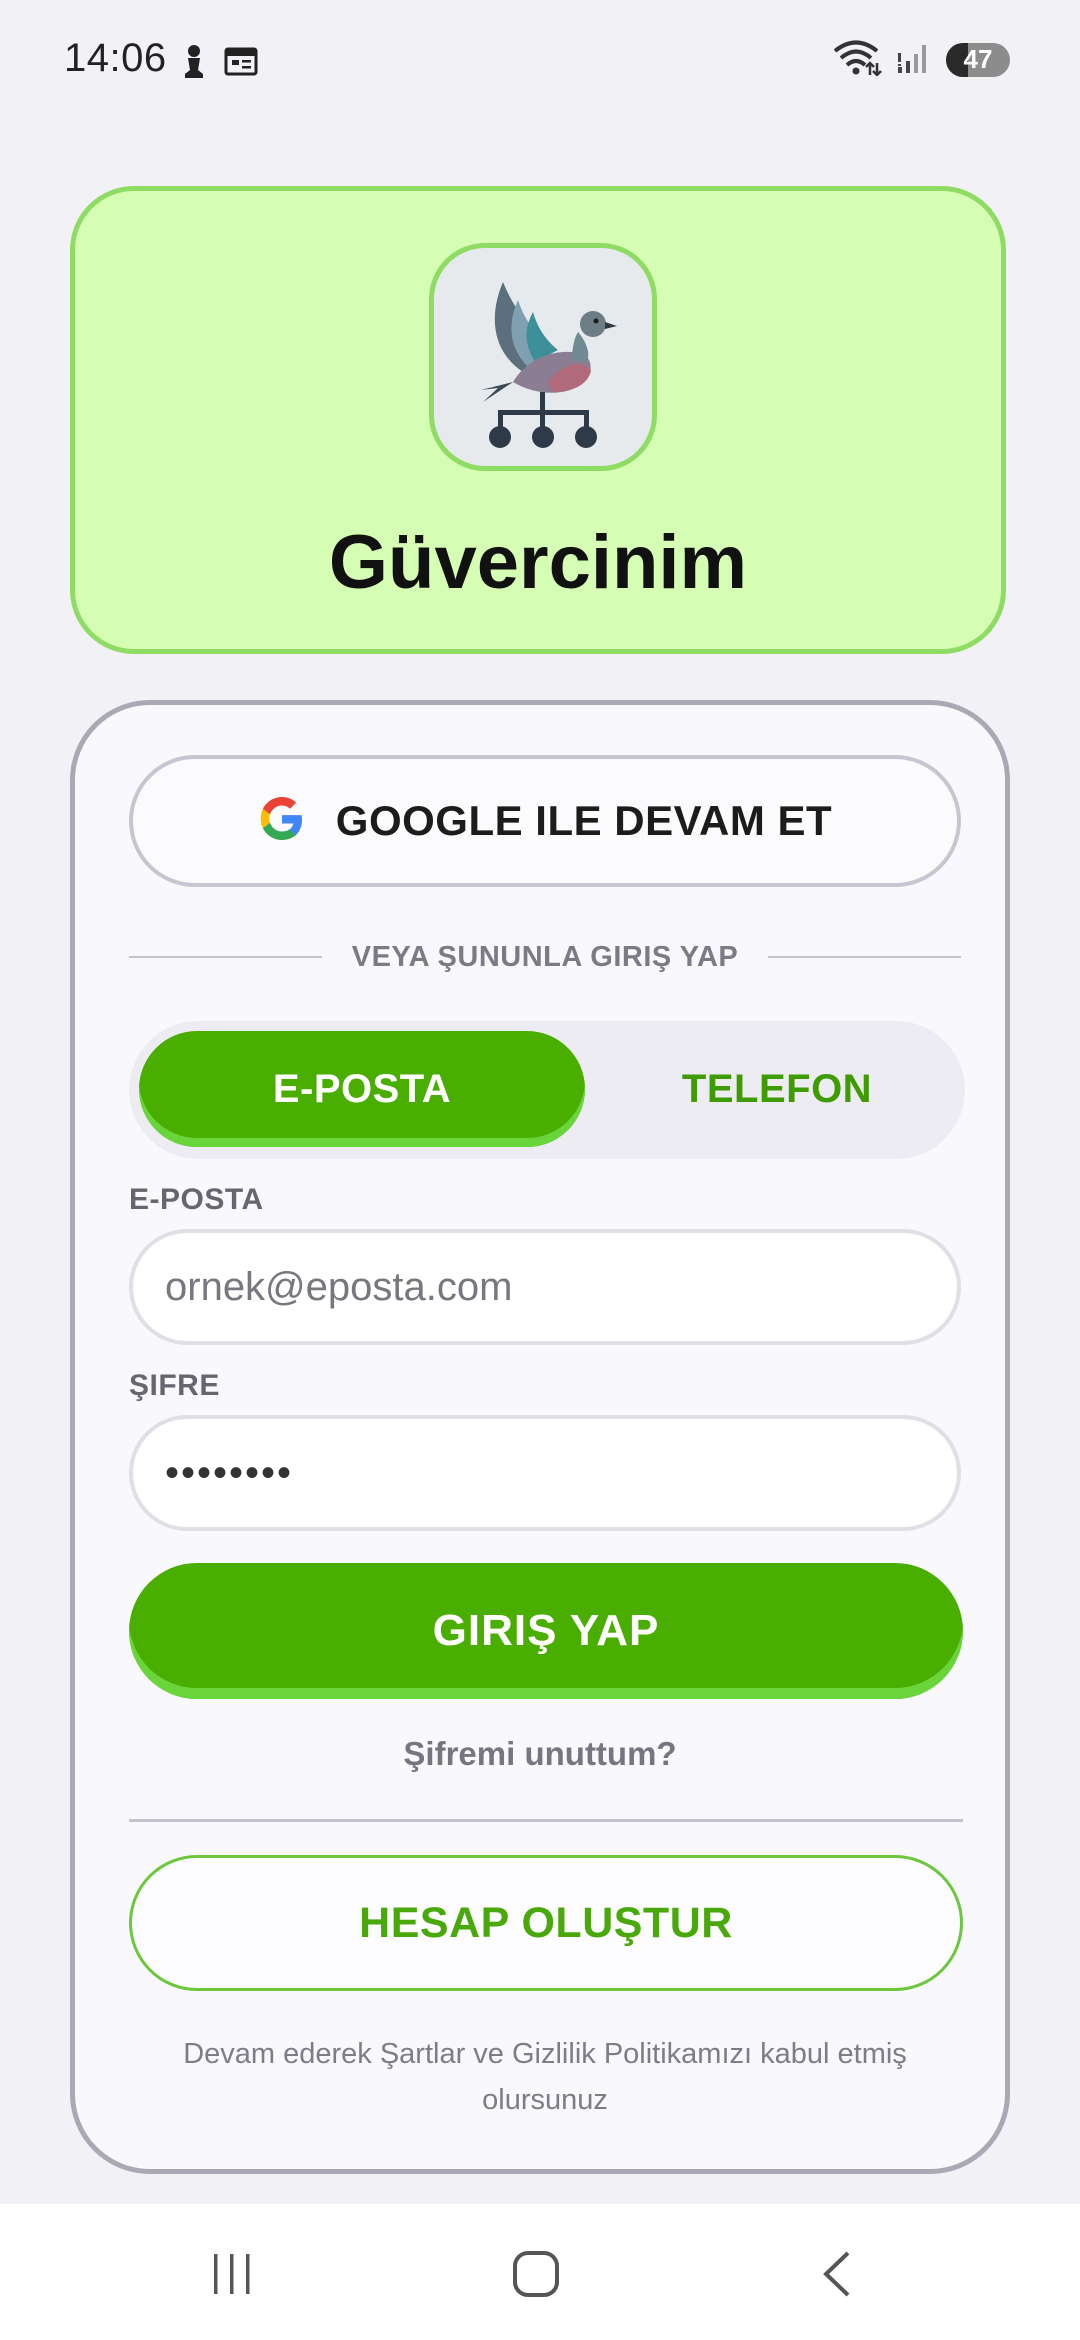  What do you see at coordinates (546, 1631) in the screenshot?
I see `login-button: GIRIŞ YAP` at bounding box center [546, 1631].